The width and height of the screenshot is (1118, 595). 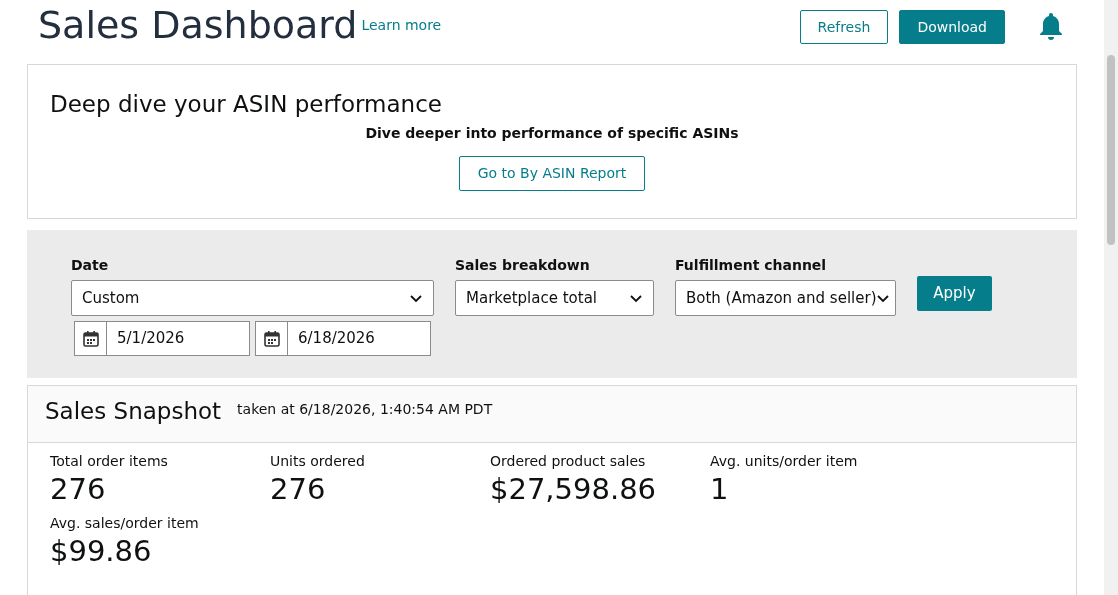 What do you see at coordinates (401, 25) in the screenshot?
I see `learn-more-link: Learn more` at bounding box center [401, 25].